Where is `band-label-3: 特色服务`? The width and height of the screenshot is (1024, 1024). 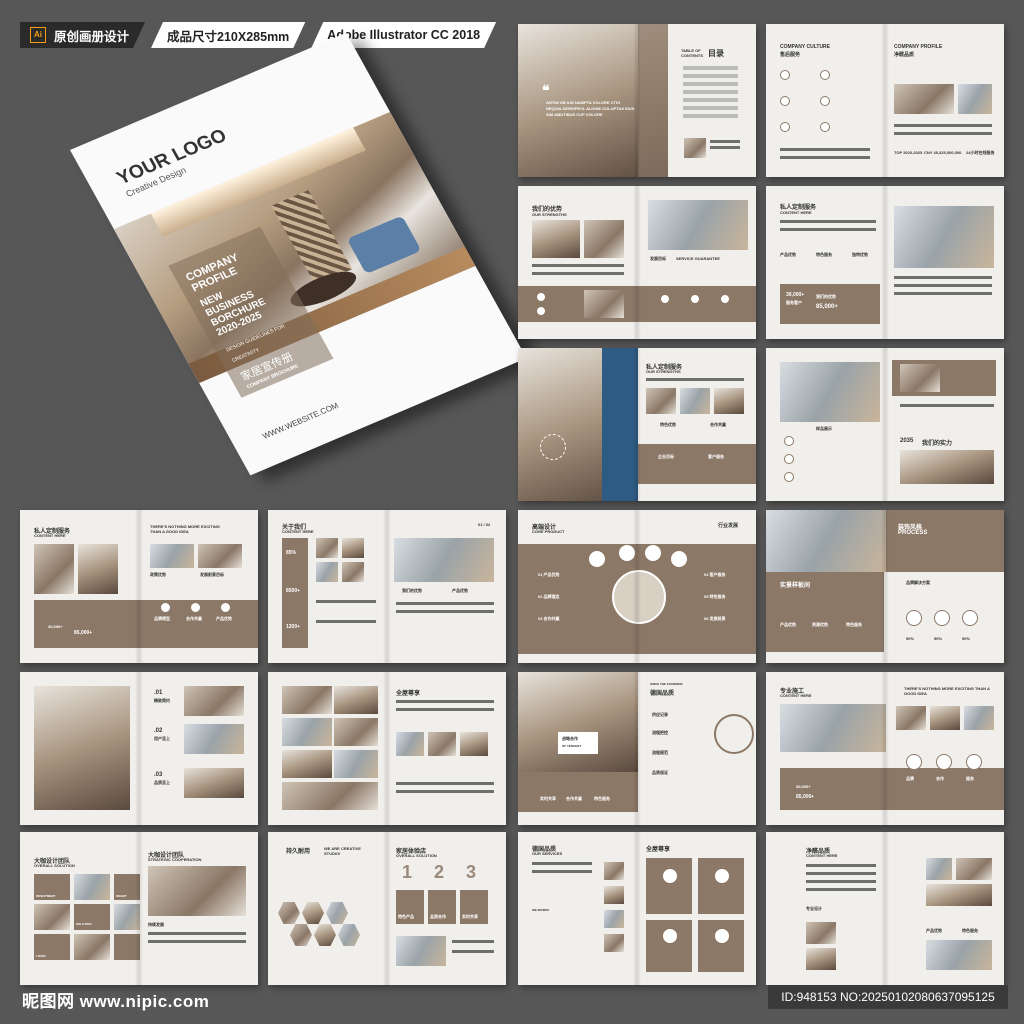
band-label-3: 特色服务 is located at coordinates (602, 798).